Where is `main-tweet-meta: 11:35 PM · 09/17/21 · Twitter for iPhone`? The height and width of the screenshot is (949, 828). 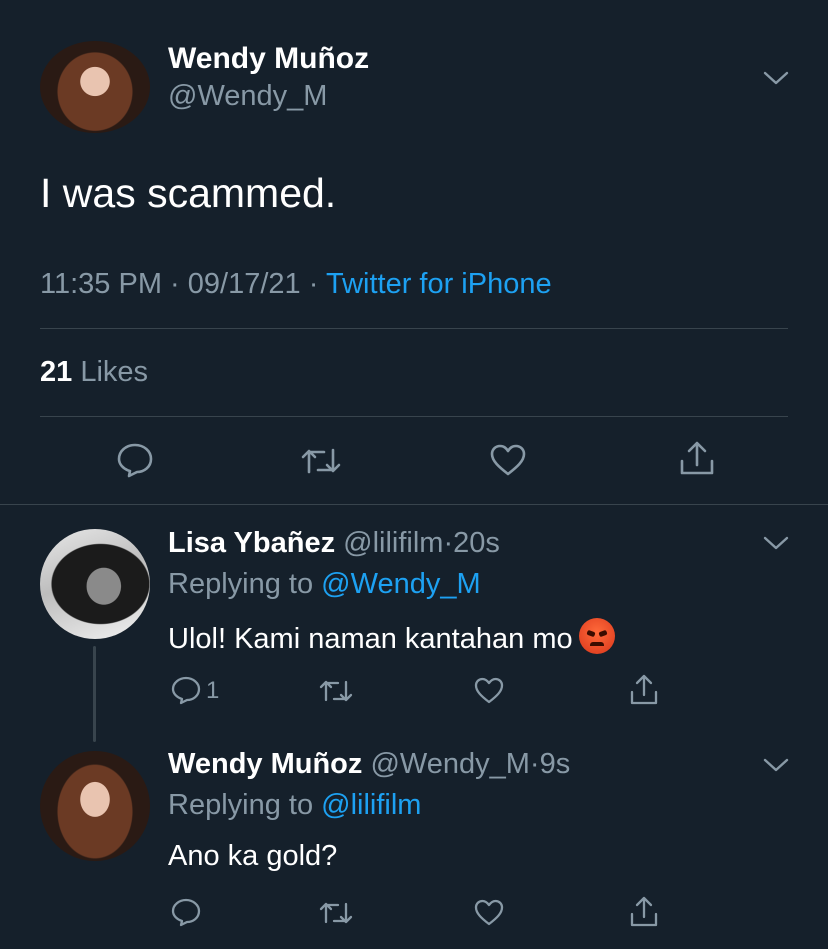 main-tweet-meta: 11:35 PM · 09/17/21 · Twitter for iPhone is located at coordinates (296, 284).